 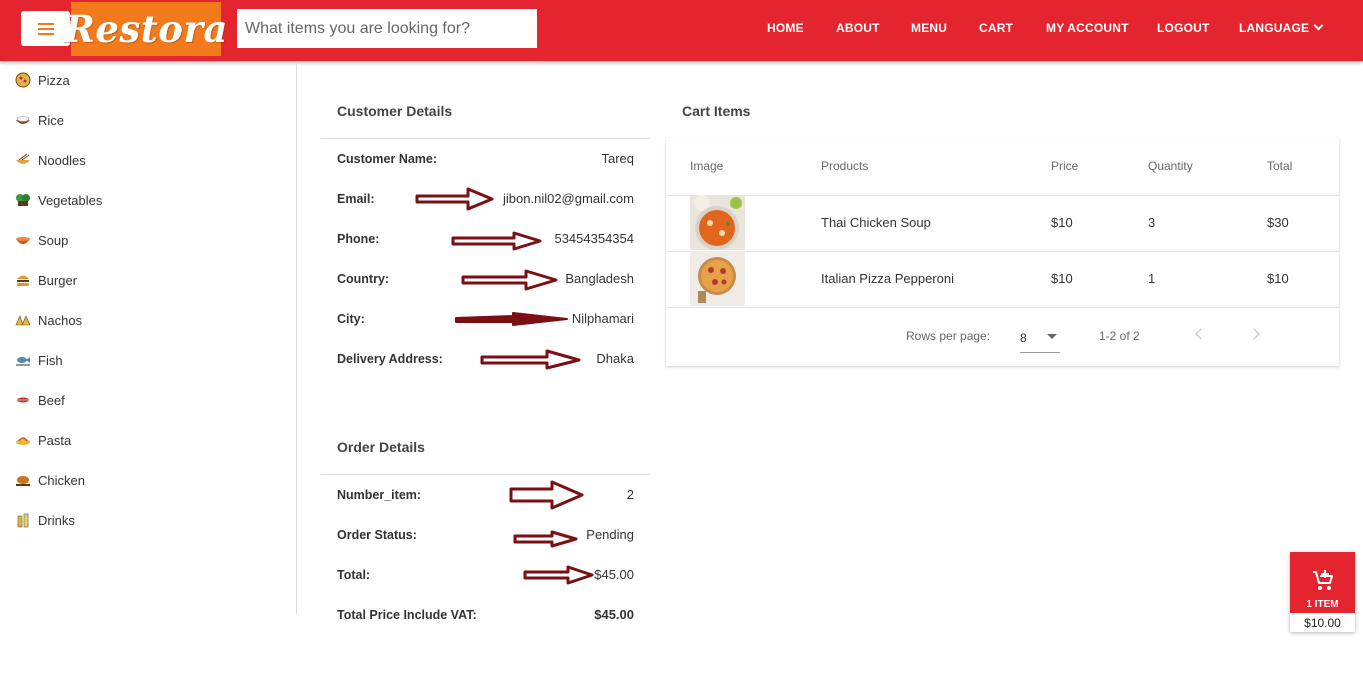 I want to click on delivery-address-value: Dhaka, so click(x=615, y=358).